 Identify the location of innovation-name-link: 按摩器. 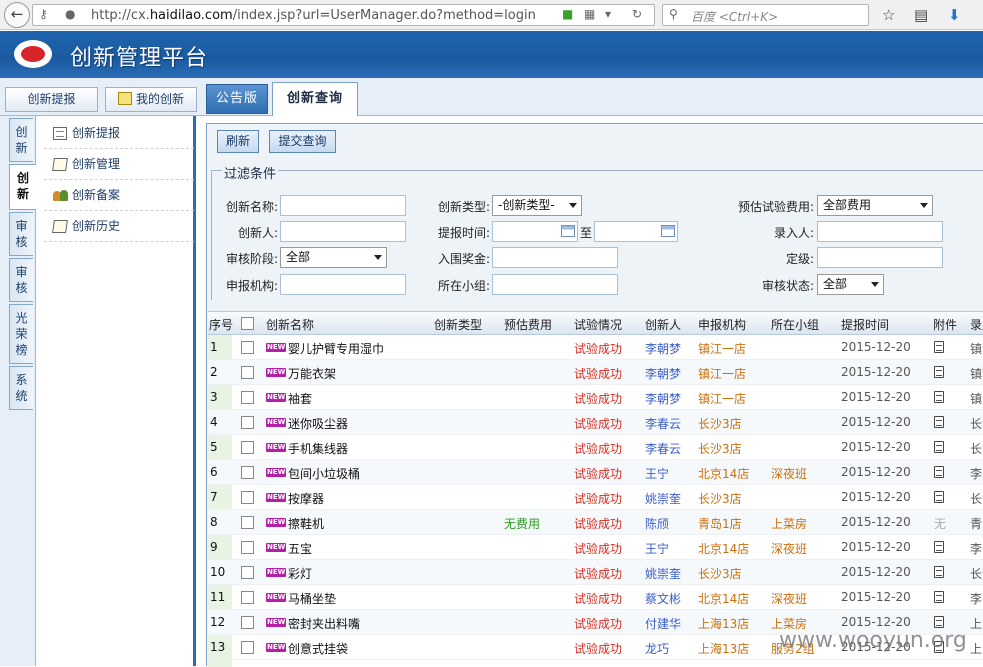
(306, 498).